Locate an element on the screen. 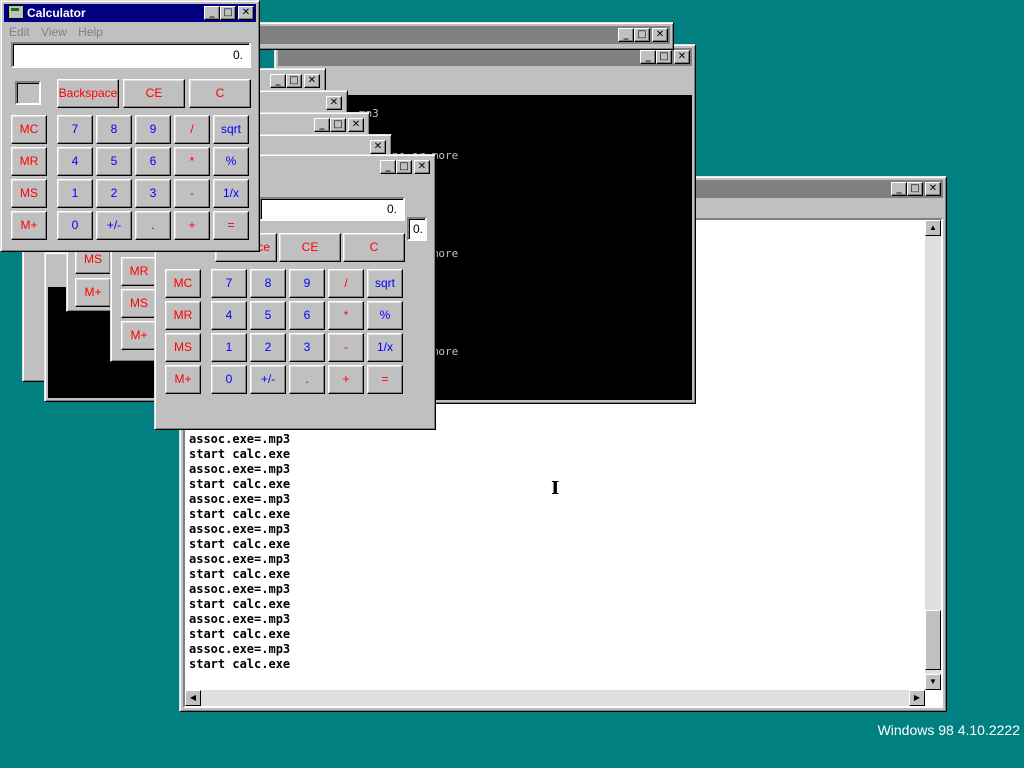  menu-view: View is located at coordinates (54, 32).